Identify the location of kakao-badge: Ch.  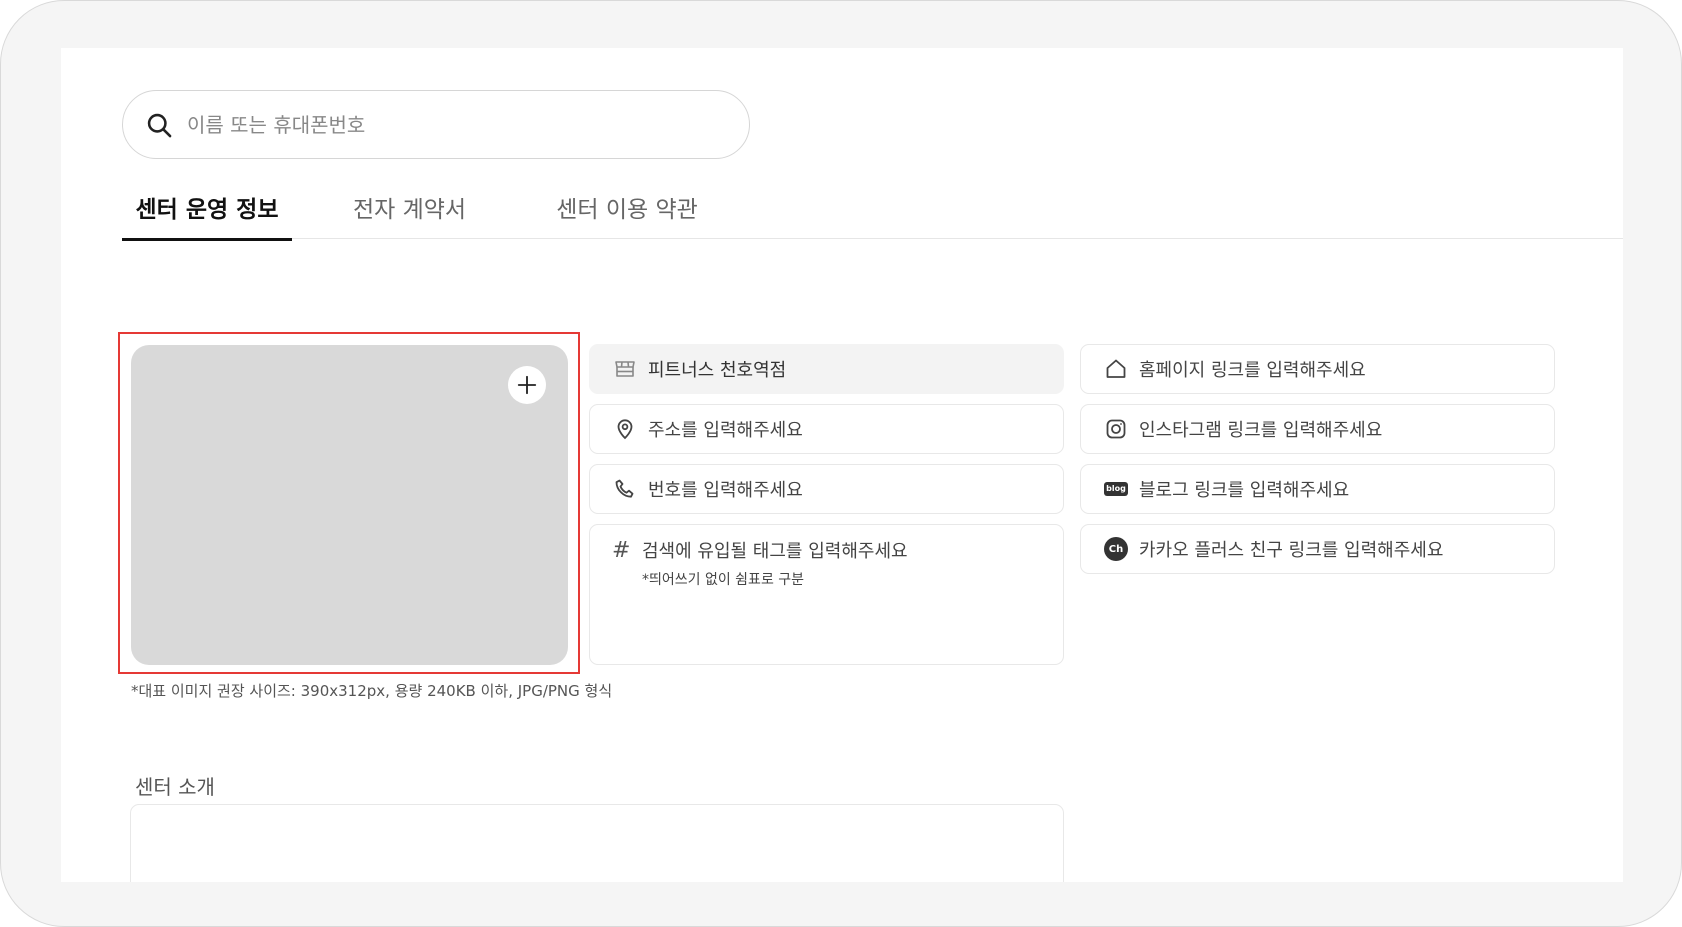
(1116, 549).